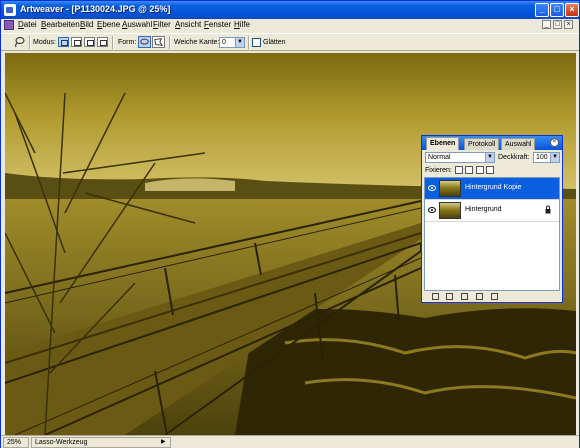 Image resolution: width=580 pixels, height=448 pixels. I want to click on layers-panel-titlebar: Ebenen Protokoll Auswahl ×, so click(492, 143).